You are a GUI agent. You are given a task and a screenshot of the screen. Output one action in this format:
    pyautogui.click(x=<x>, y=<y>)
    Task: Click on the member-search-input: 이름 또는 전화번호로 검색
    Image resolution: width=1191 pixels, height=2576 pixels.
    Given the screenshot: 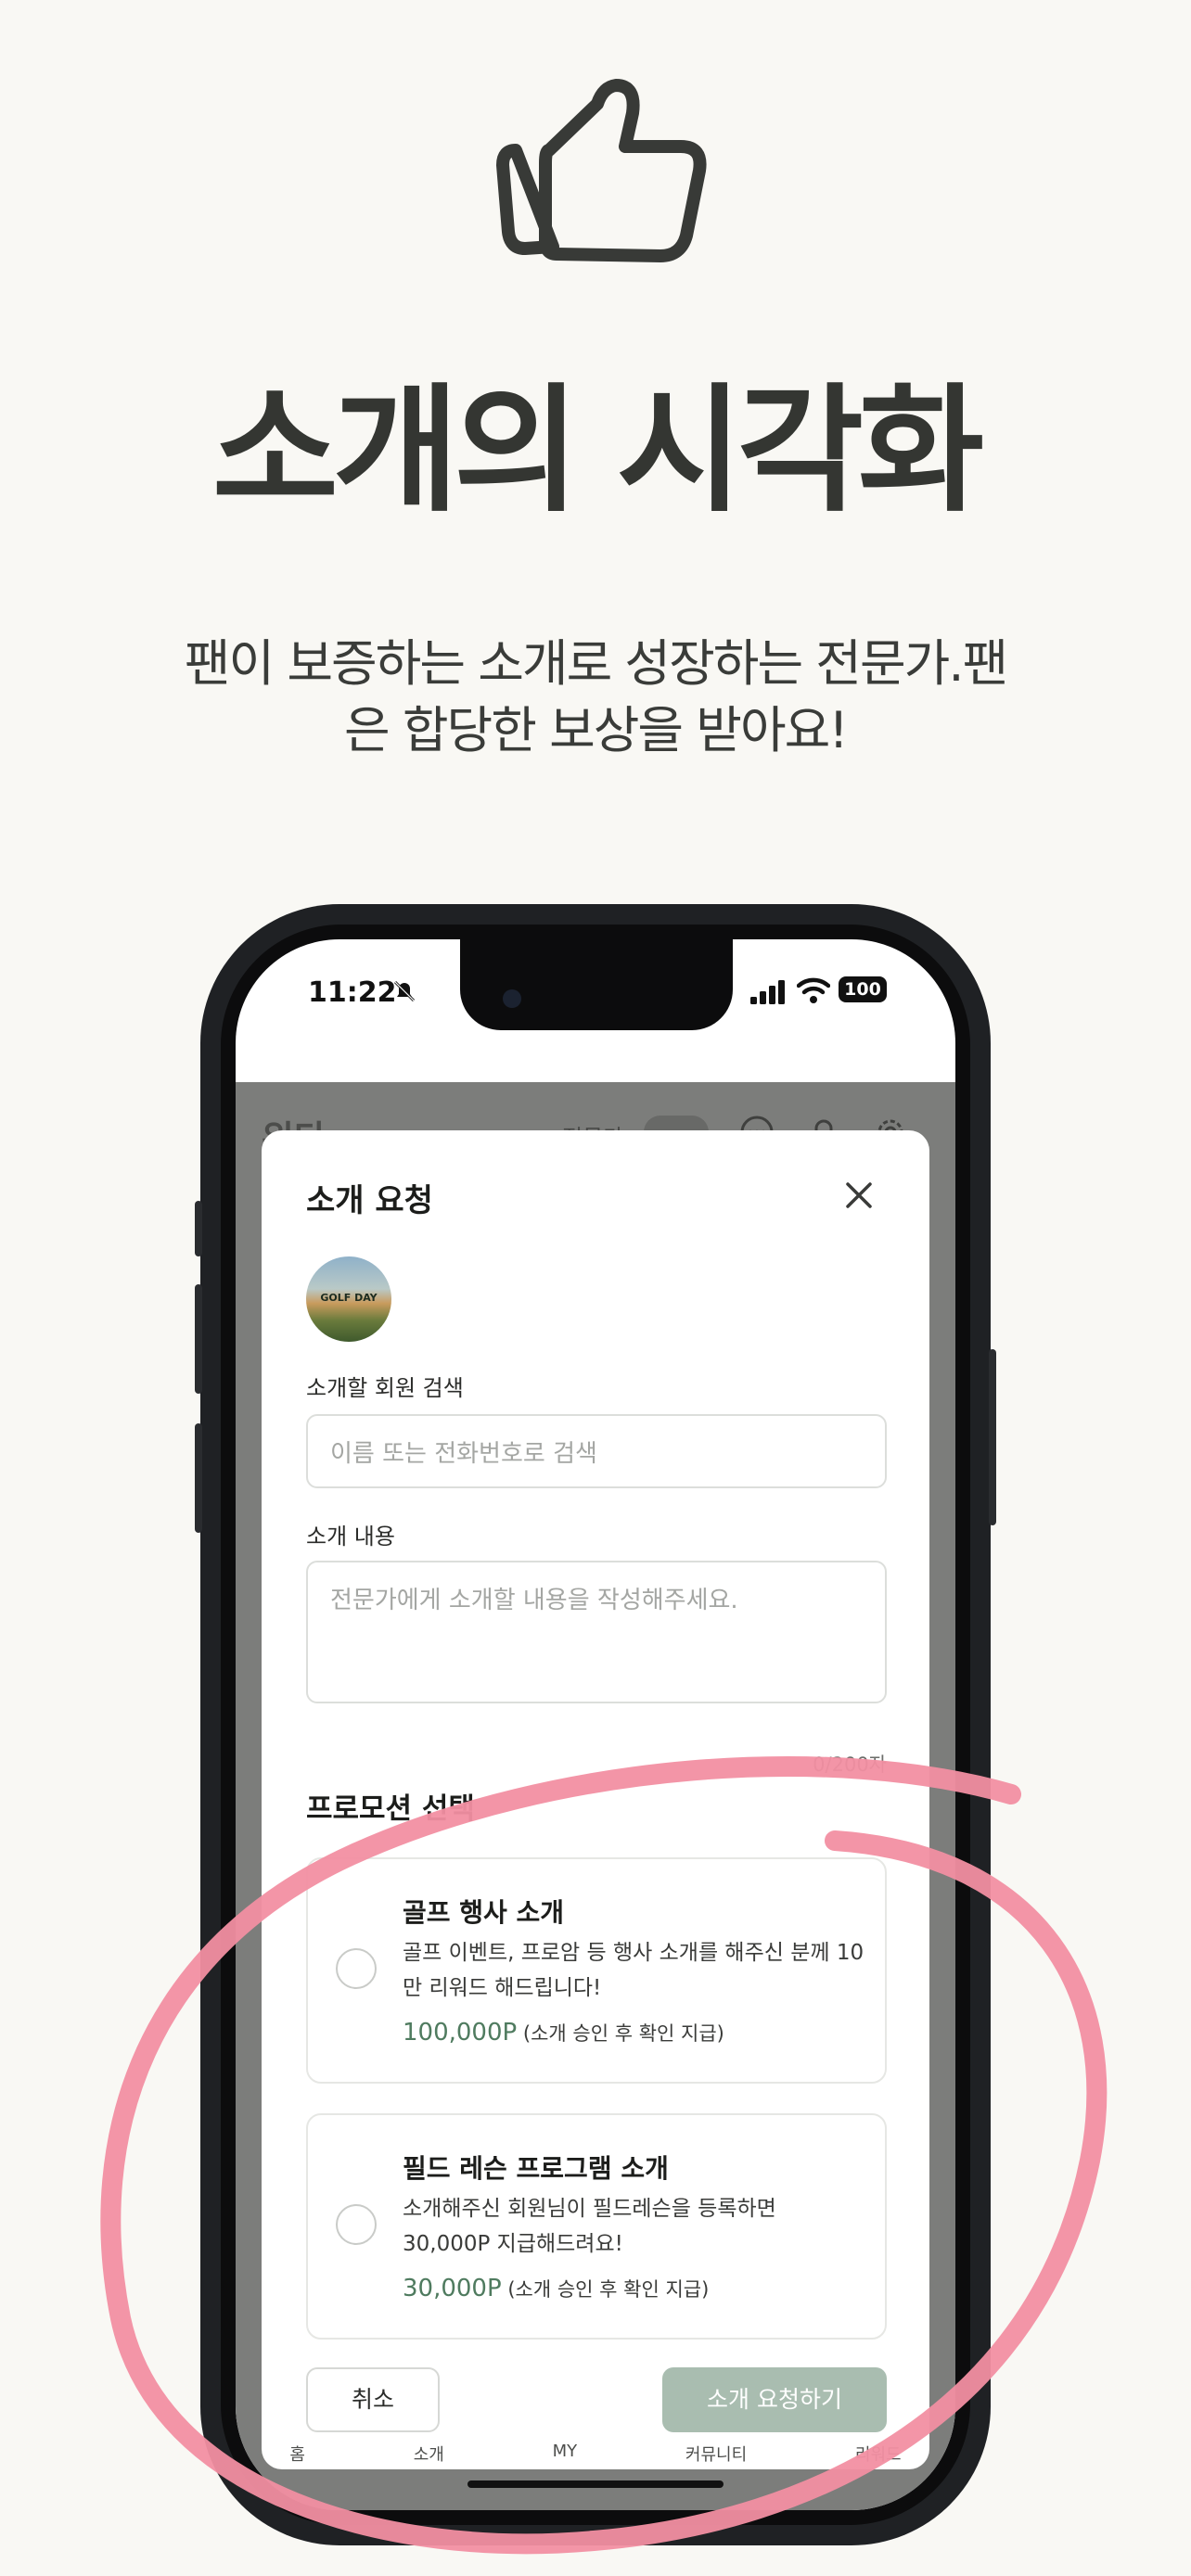 What is the action you would take?
    pyautogui.click(x=597, y=1451)
    